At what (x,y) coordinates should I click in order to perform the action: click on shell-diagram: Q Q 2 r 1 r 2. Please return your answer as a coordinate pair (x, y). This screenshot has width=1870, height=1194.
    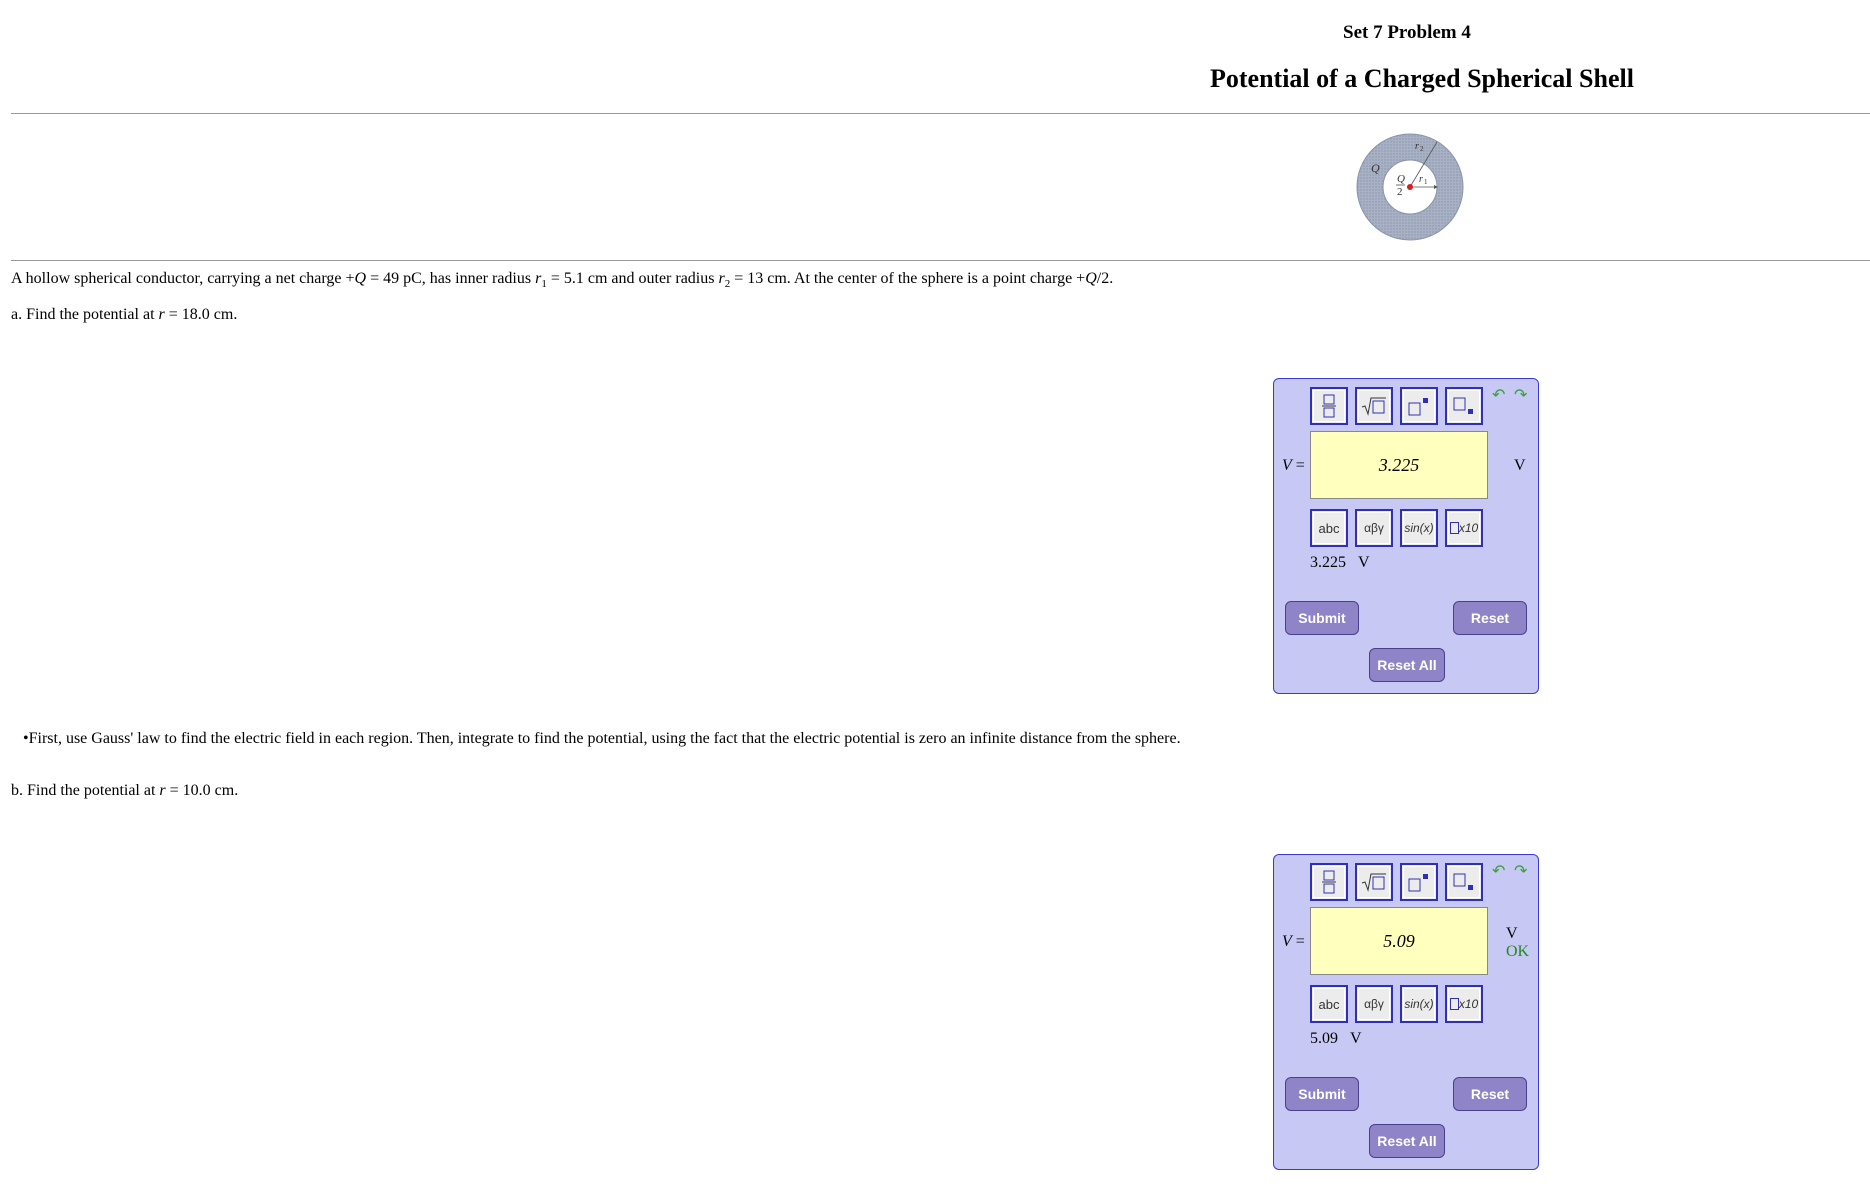
    Looking at the image, I should click on (1410, 187).